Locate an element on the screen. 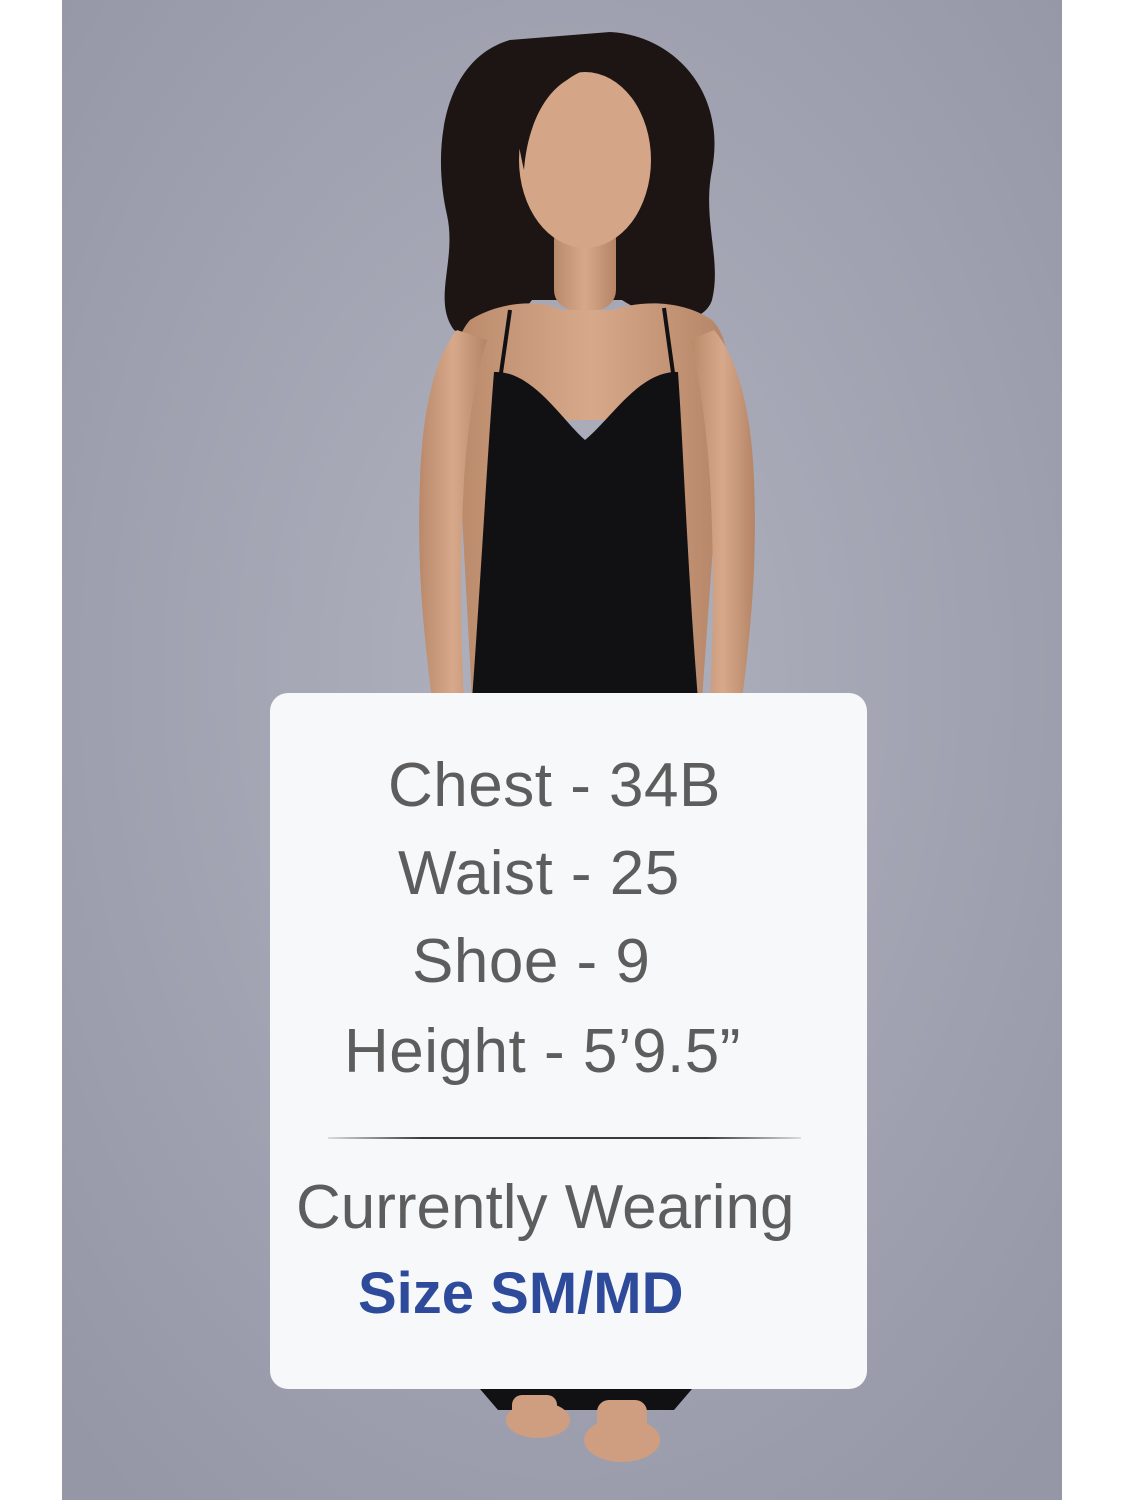  height-measurement: Height - 5’9.5” is located at coordinates (542, 1051).